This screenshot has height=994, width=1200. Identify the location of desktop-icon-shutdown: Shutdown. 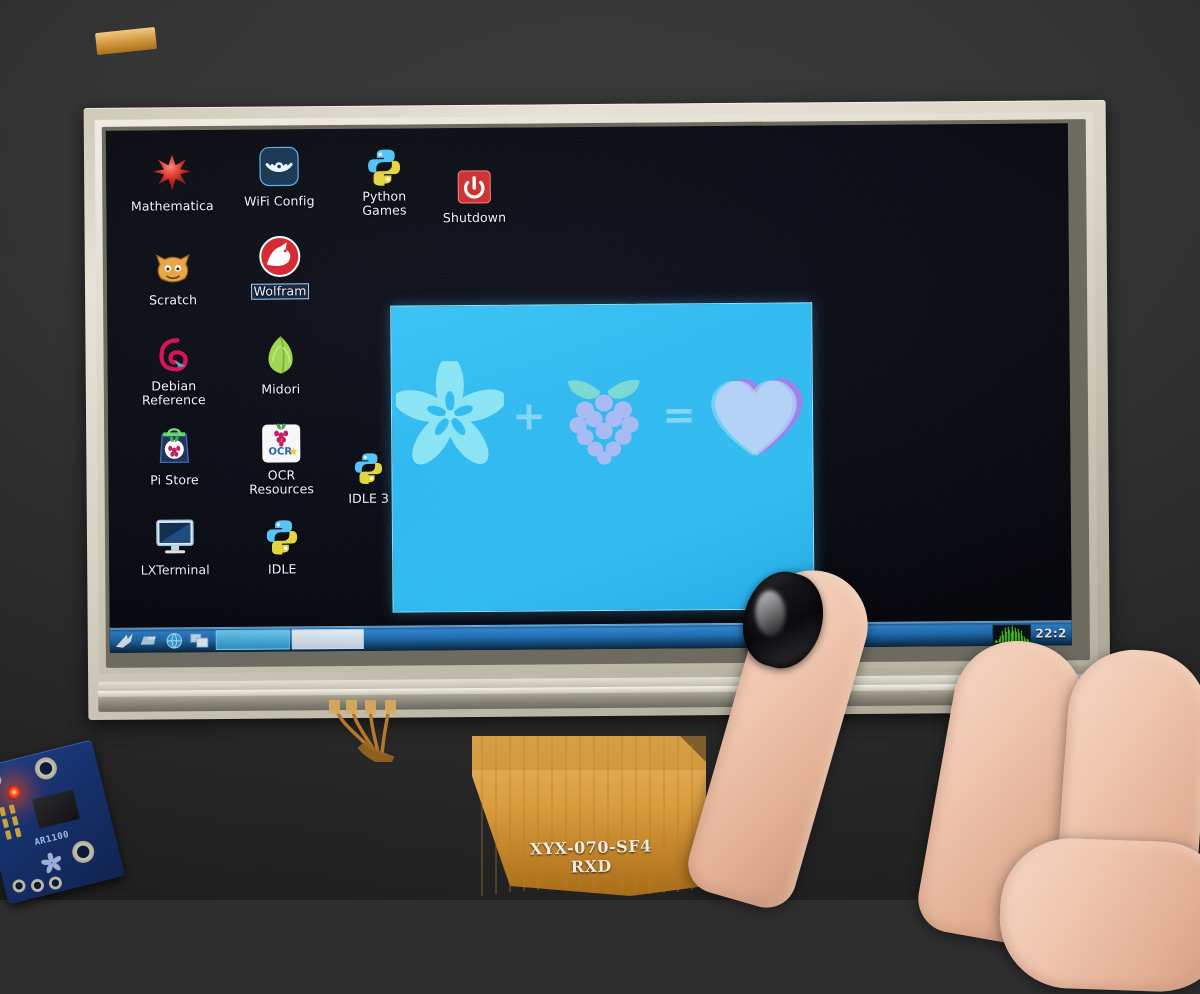
(474, 193).